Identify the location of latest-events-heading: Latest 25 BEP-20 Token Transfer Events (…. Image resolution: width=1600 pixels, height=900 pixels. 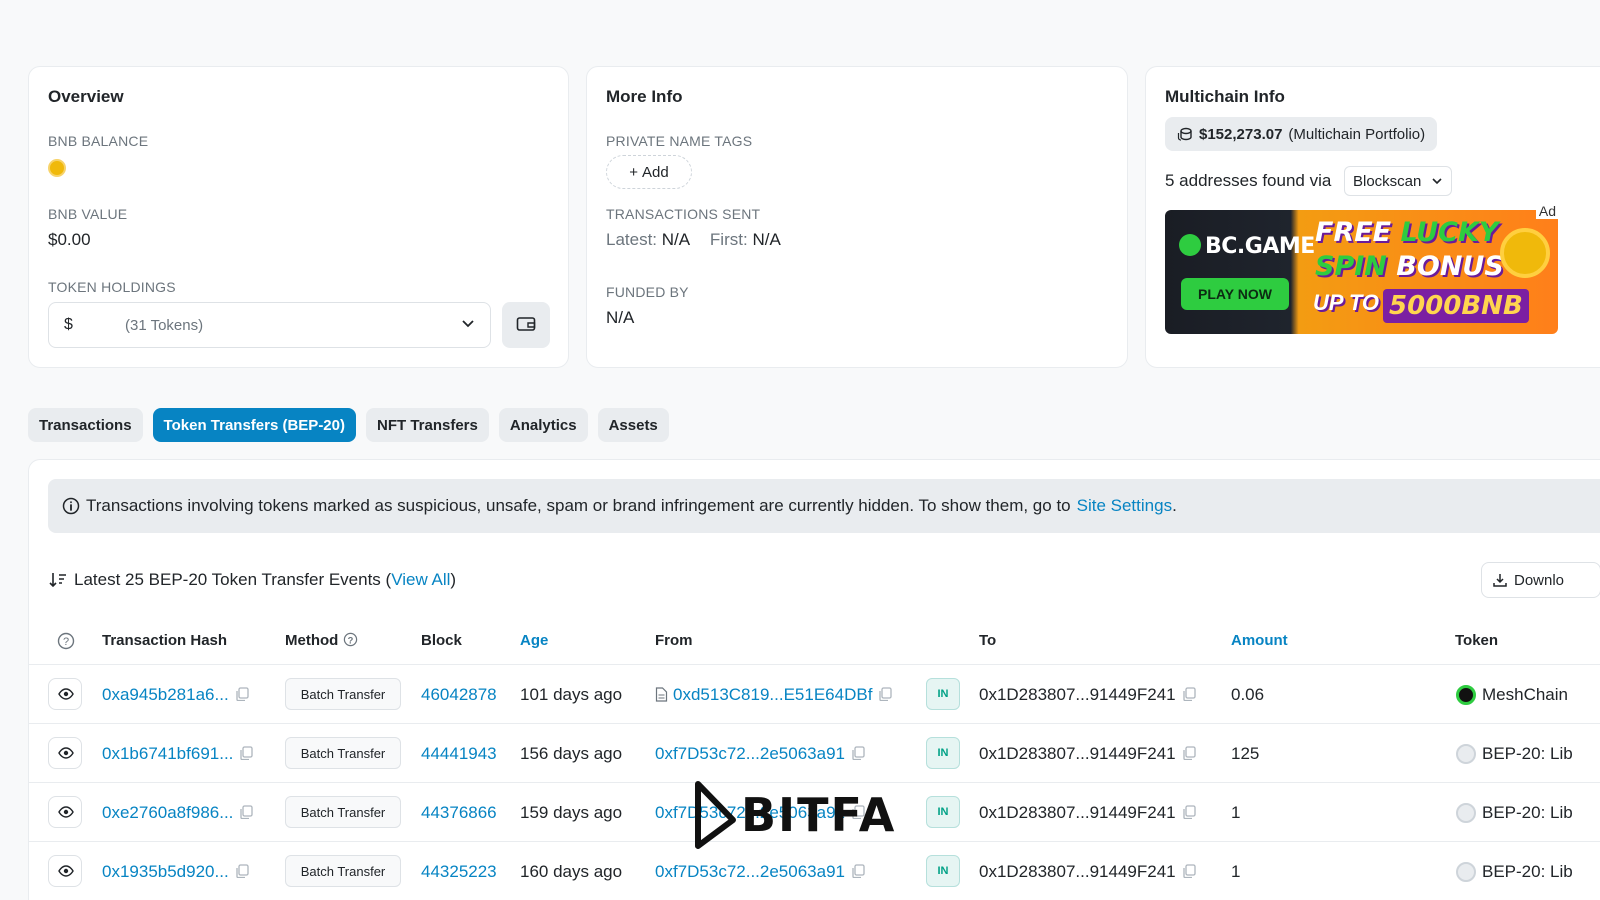
(252, 580).